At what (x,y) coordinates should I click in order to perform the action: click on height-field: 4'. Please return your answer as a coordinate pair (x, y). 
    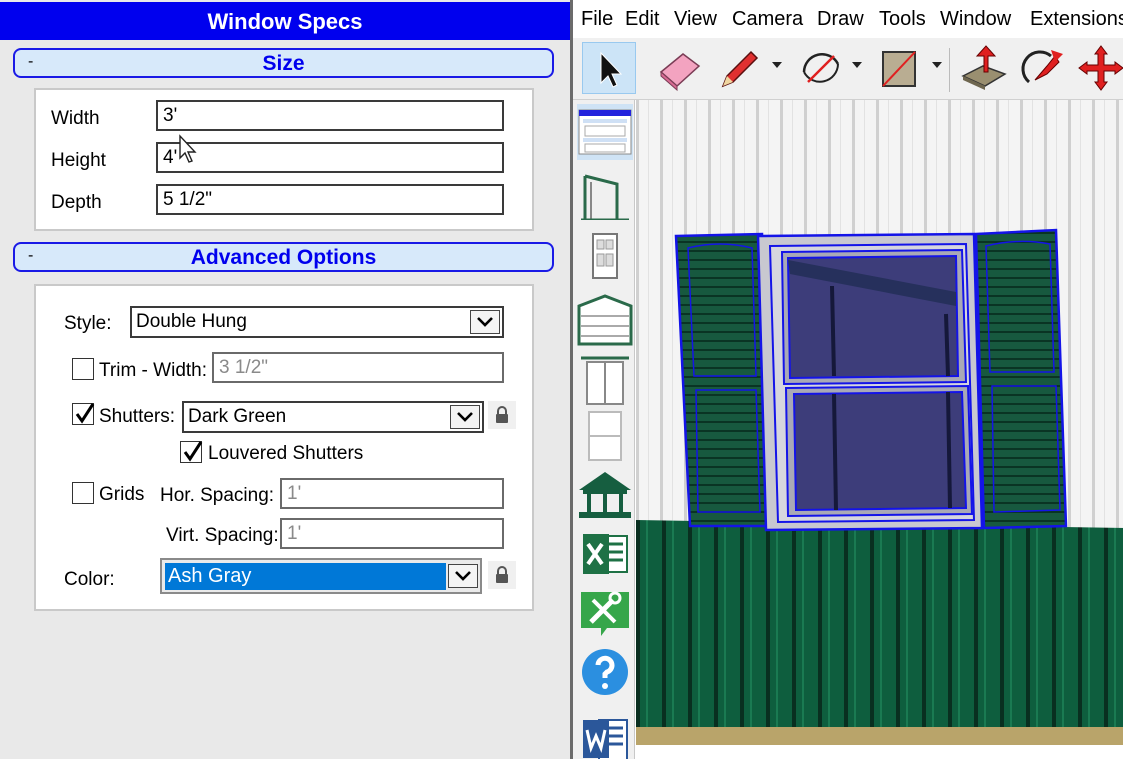
    Looking at the image, I should click on (330, 157).